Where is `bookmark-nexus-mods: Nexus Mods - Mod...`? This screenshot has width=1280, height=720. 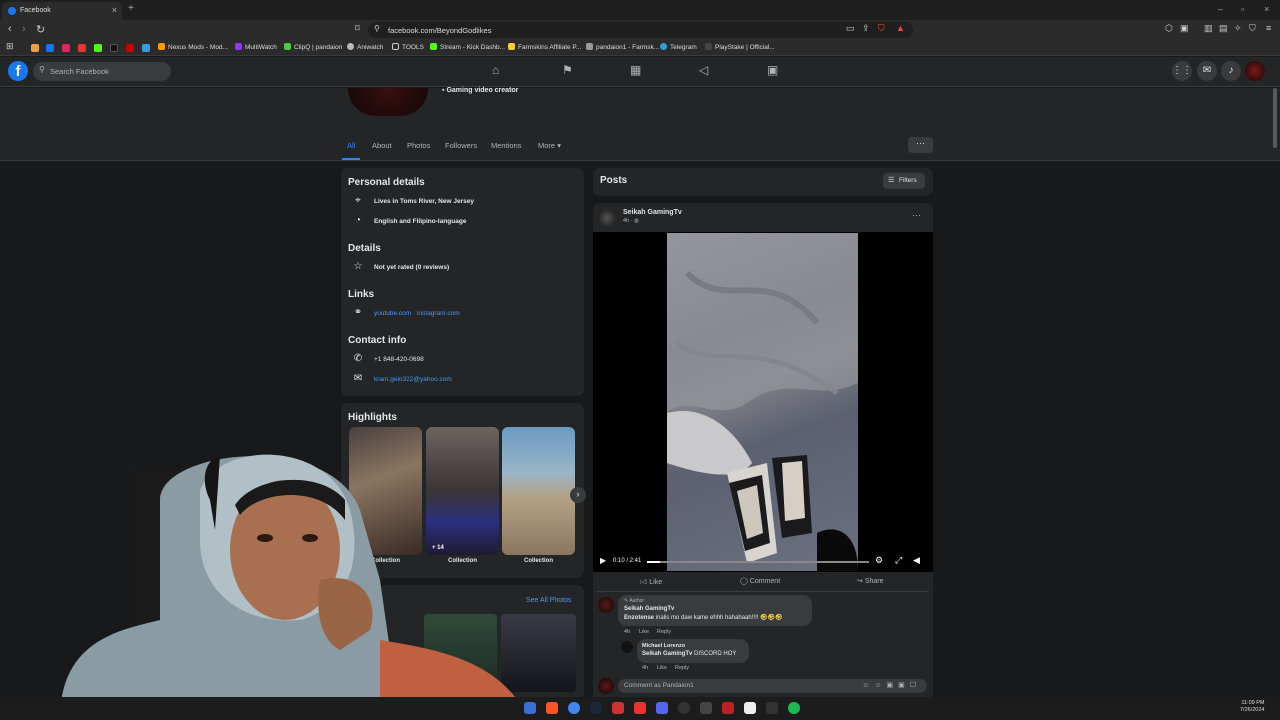
bookmark-nexus-mods: Nexus Mods - Mod... is located at coordinates (193, 47).